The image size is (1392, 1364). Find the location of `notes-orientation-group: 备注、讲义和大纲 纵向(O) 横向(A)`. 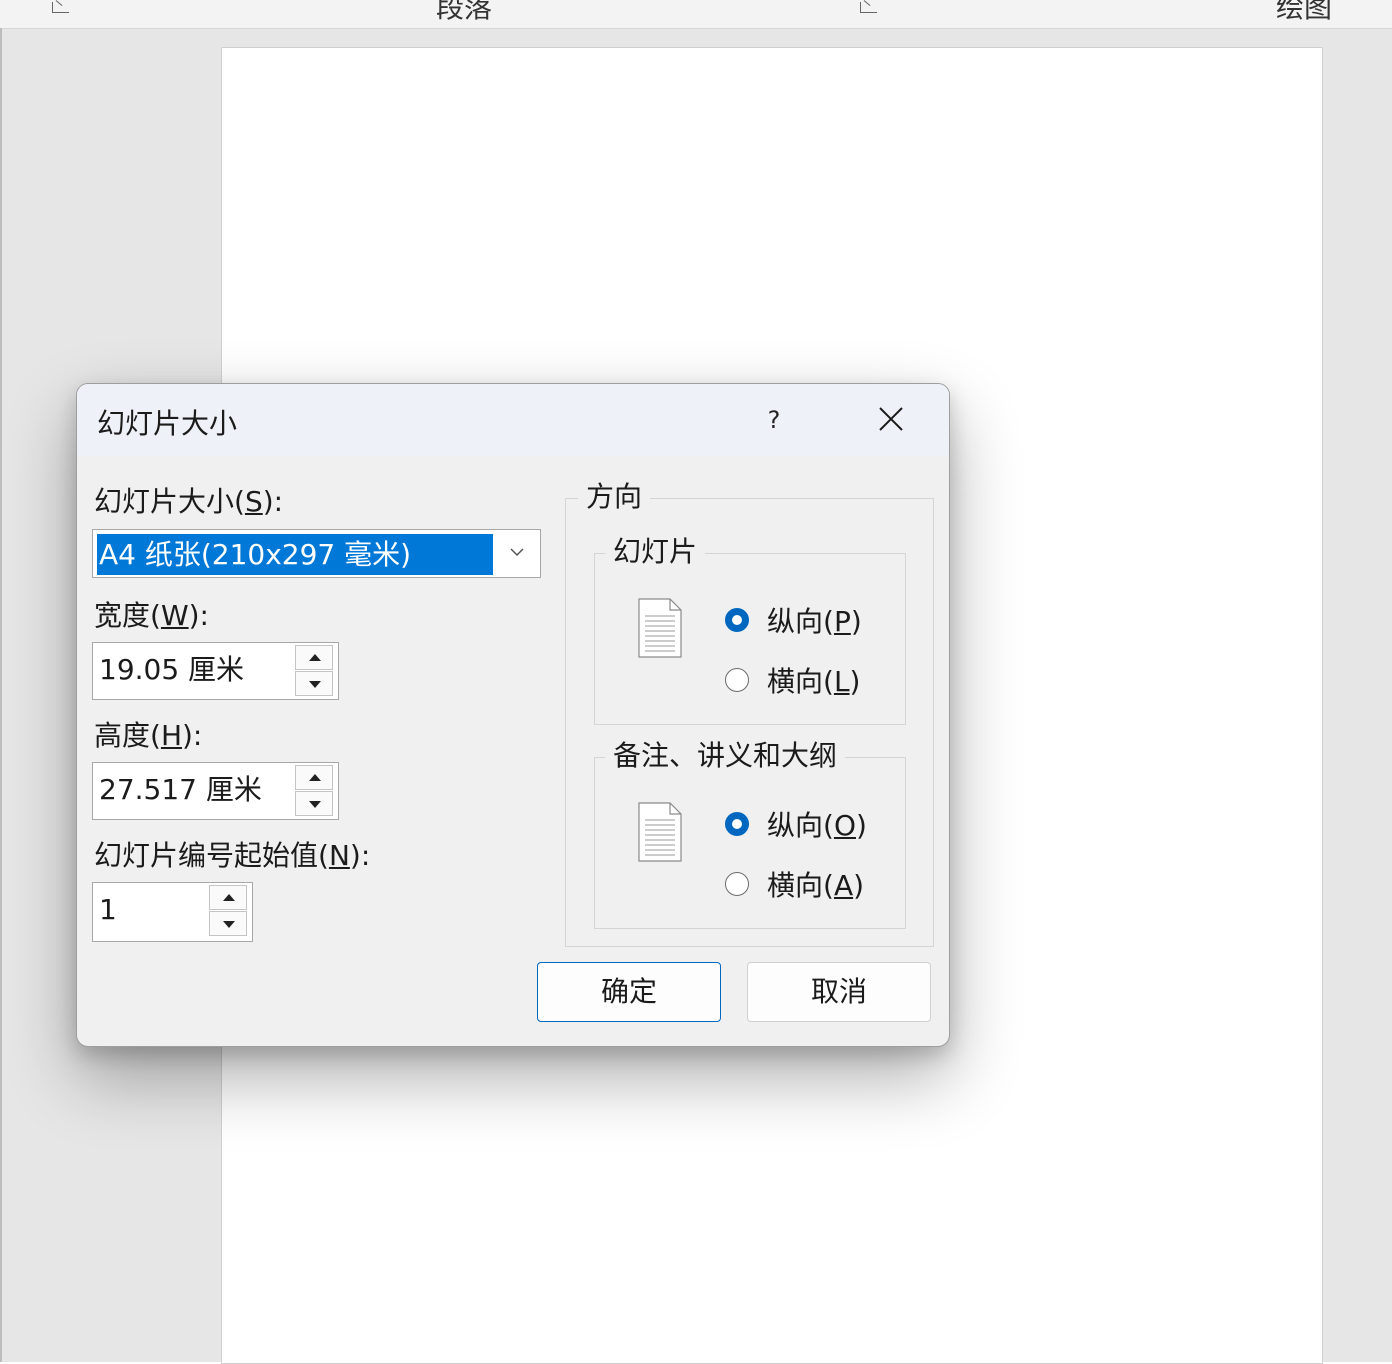

notes-orientation-group: 备注、讲义和大纲 纵向(O) 横向(A) is located at coordinates (750, 833).